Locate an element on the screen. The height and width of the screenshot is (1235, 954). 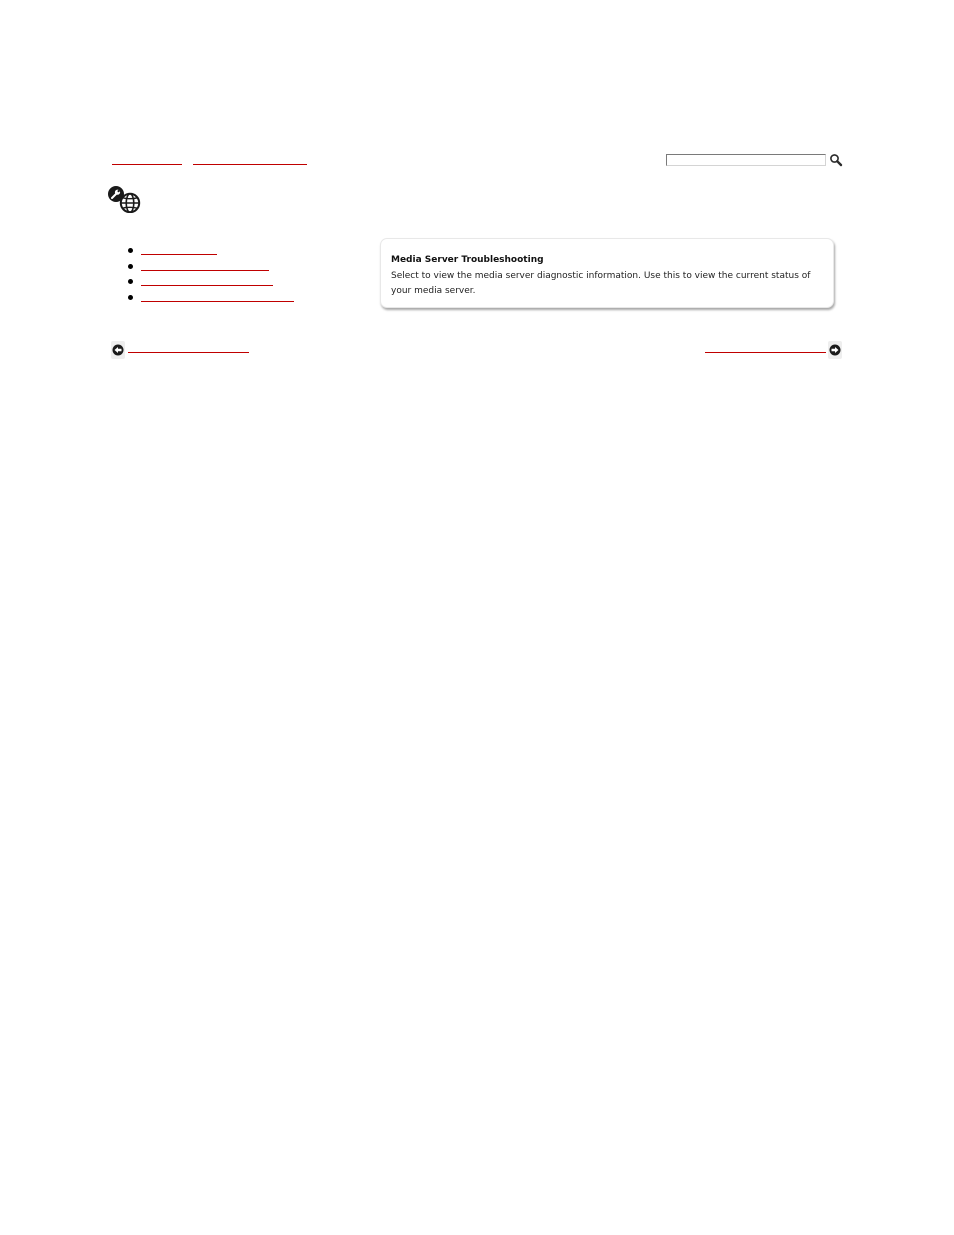
magnifier-icon is located at coordinates (836, 162).